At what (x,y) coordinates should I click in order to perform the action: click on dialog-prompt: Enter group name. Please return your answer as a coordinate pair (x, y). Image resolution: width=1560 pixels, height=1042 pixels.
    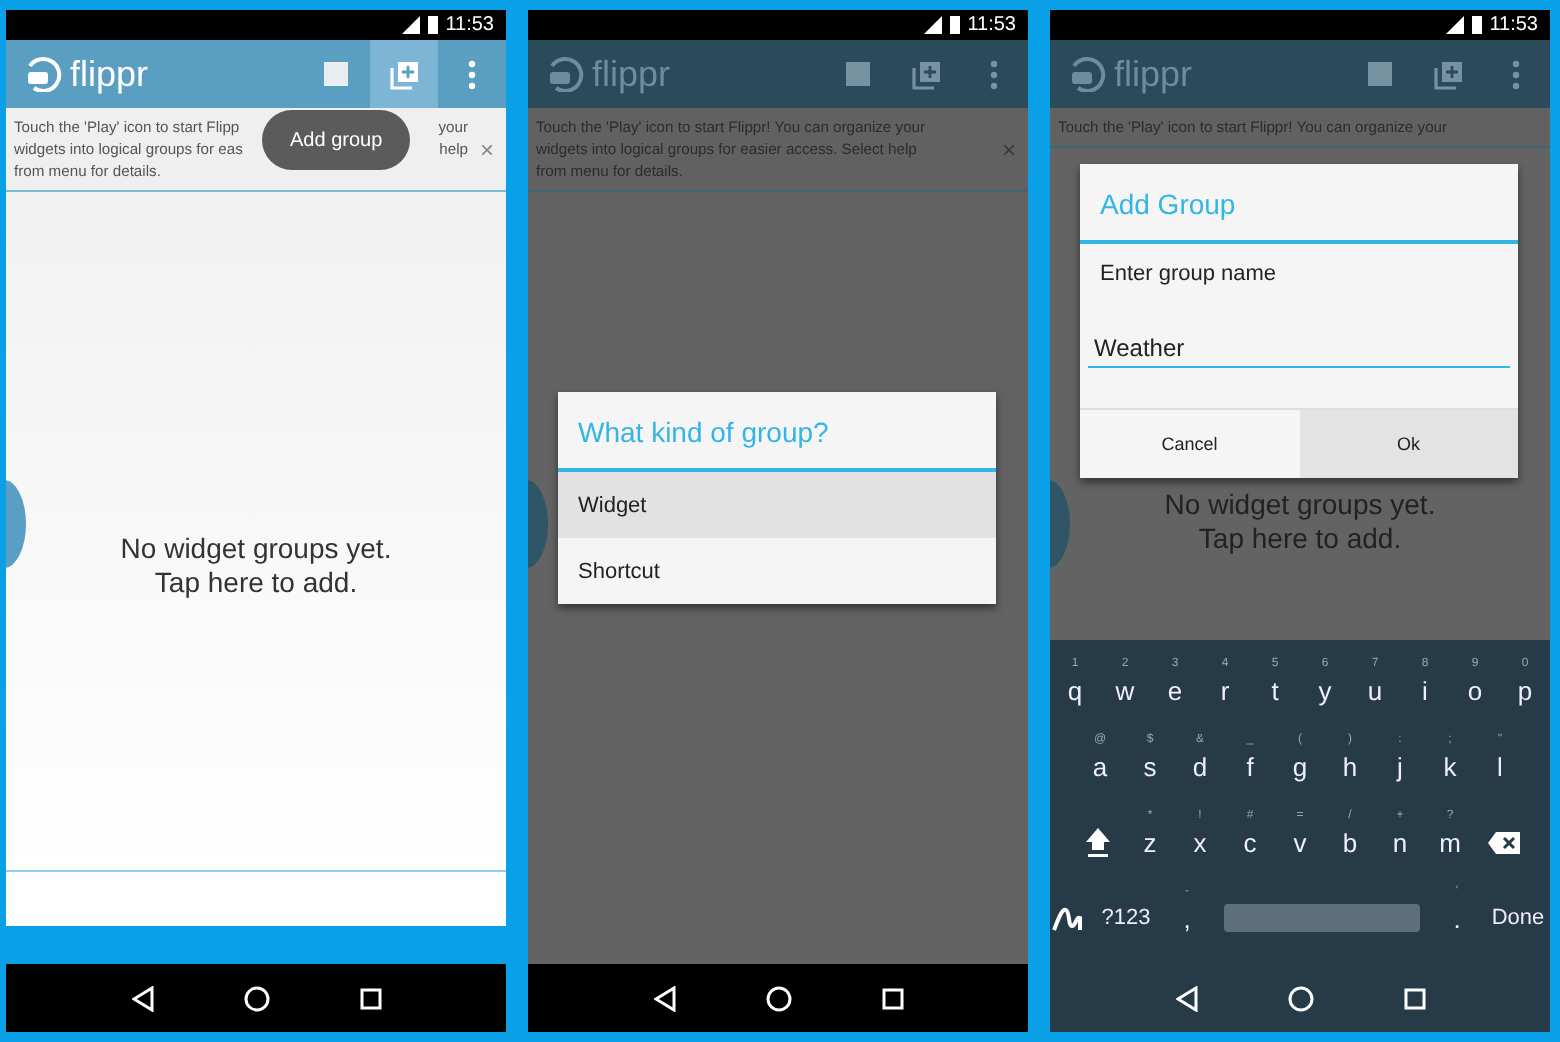
    Looking at the image, I should click on (1188, 273).